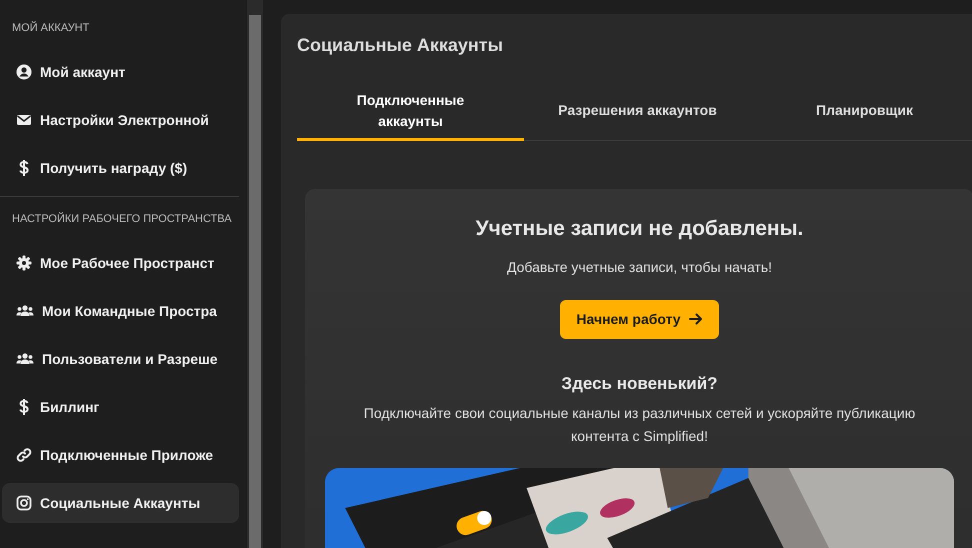 The image size is (972, 548). I want to click on sidebar-item: Социальные Аккаунты, so click(120, 503).